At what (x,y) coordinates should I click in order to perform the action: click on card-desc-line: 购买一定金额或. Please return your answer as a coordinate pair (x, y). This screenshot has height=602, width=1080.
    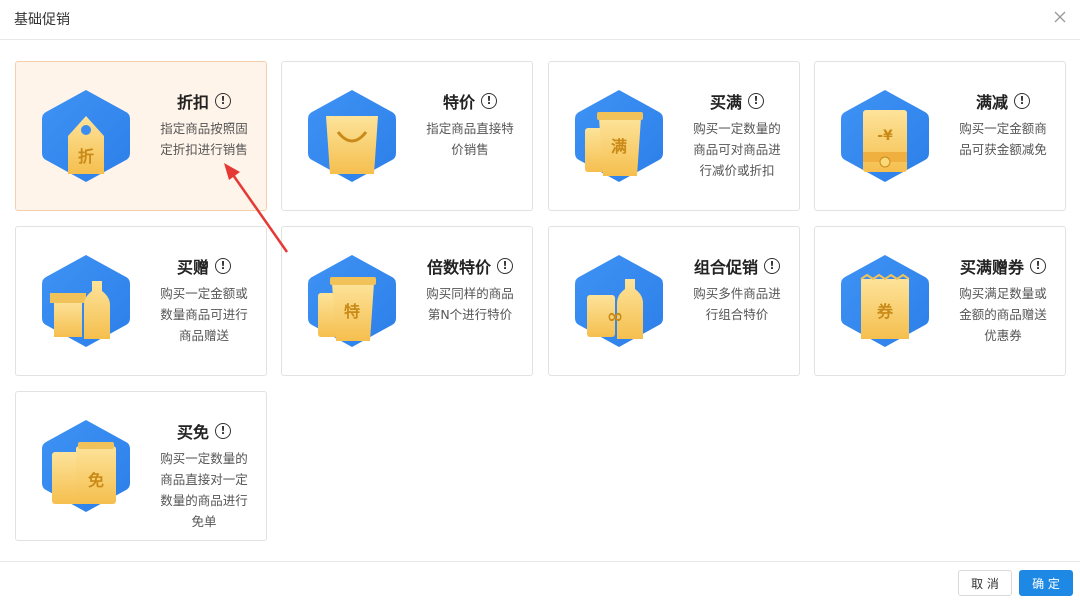
    Looking at the image, I should click on (204, 293).